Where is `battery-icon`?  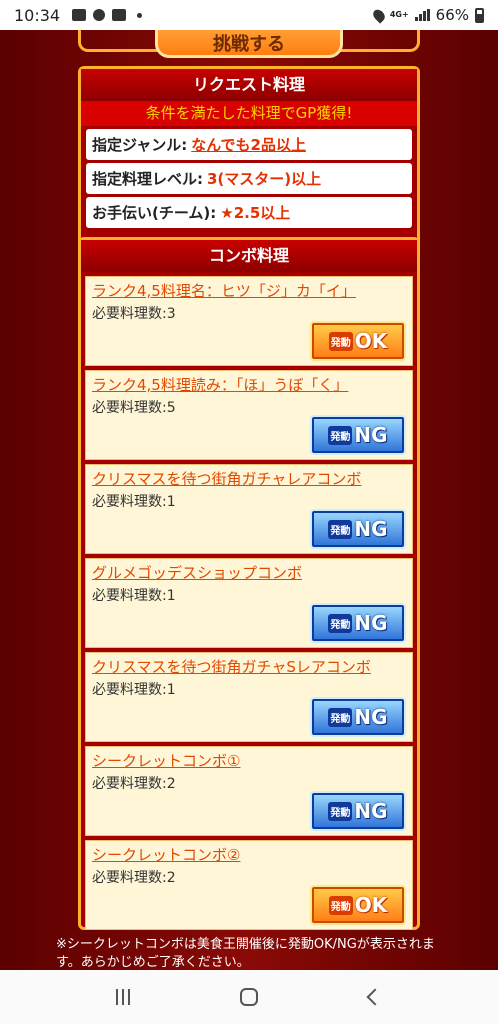
battery-icon is located at coordinates (479, 15).